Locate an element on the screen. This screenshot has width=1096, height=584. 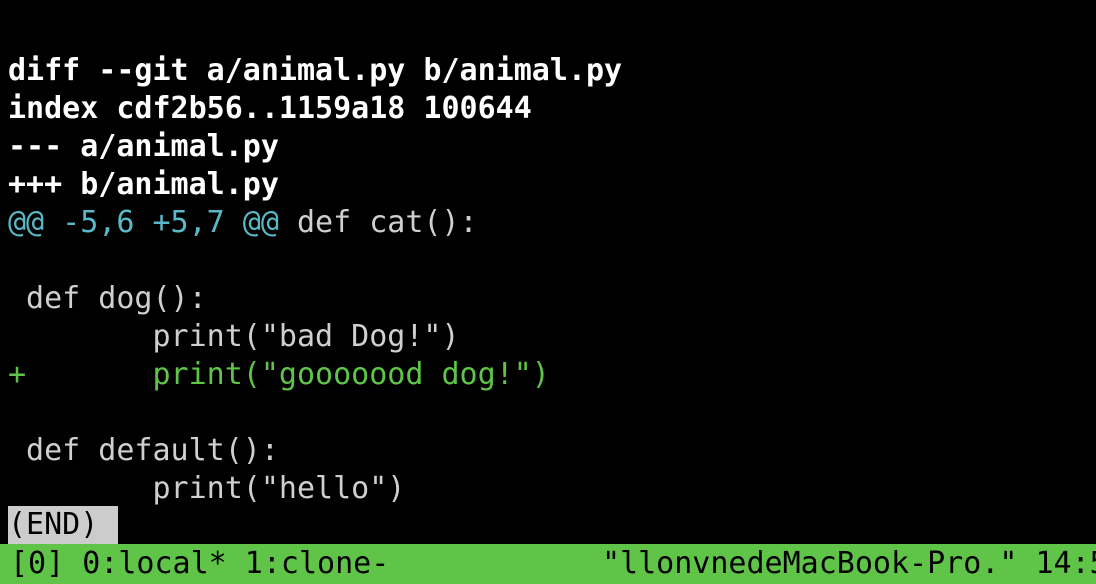
hunk-range: @@ -5,6 +5,7 @@ is located at coordinates (143, 222).